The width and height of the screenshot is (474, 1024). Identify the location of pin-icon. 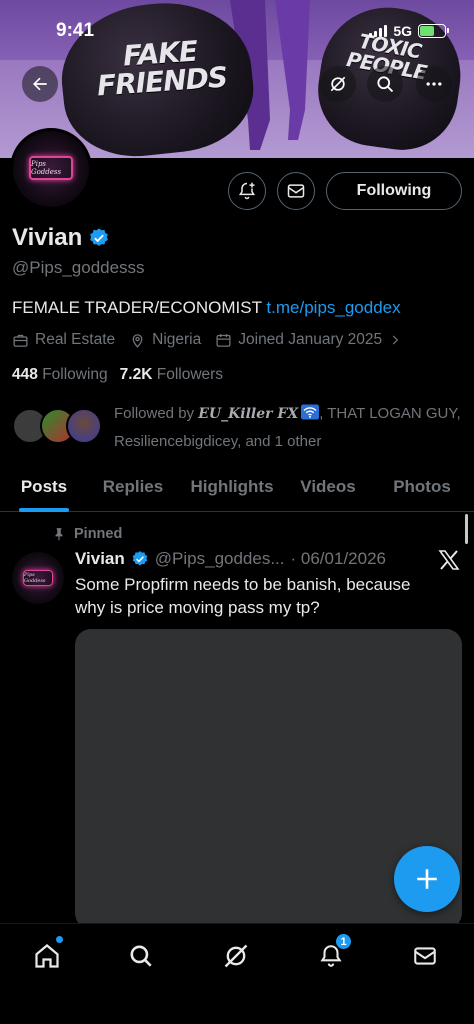
(59, 534).